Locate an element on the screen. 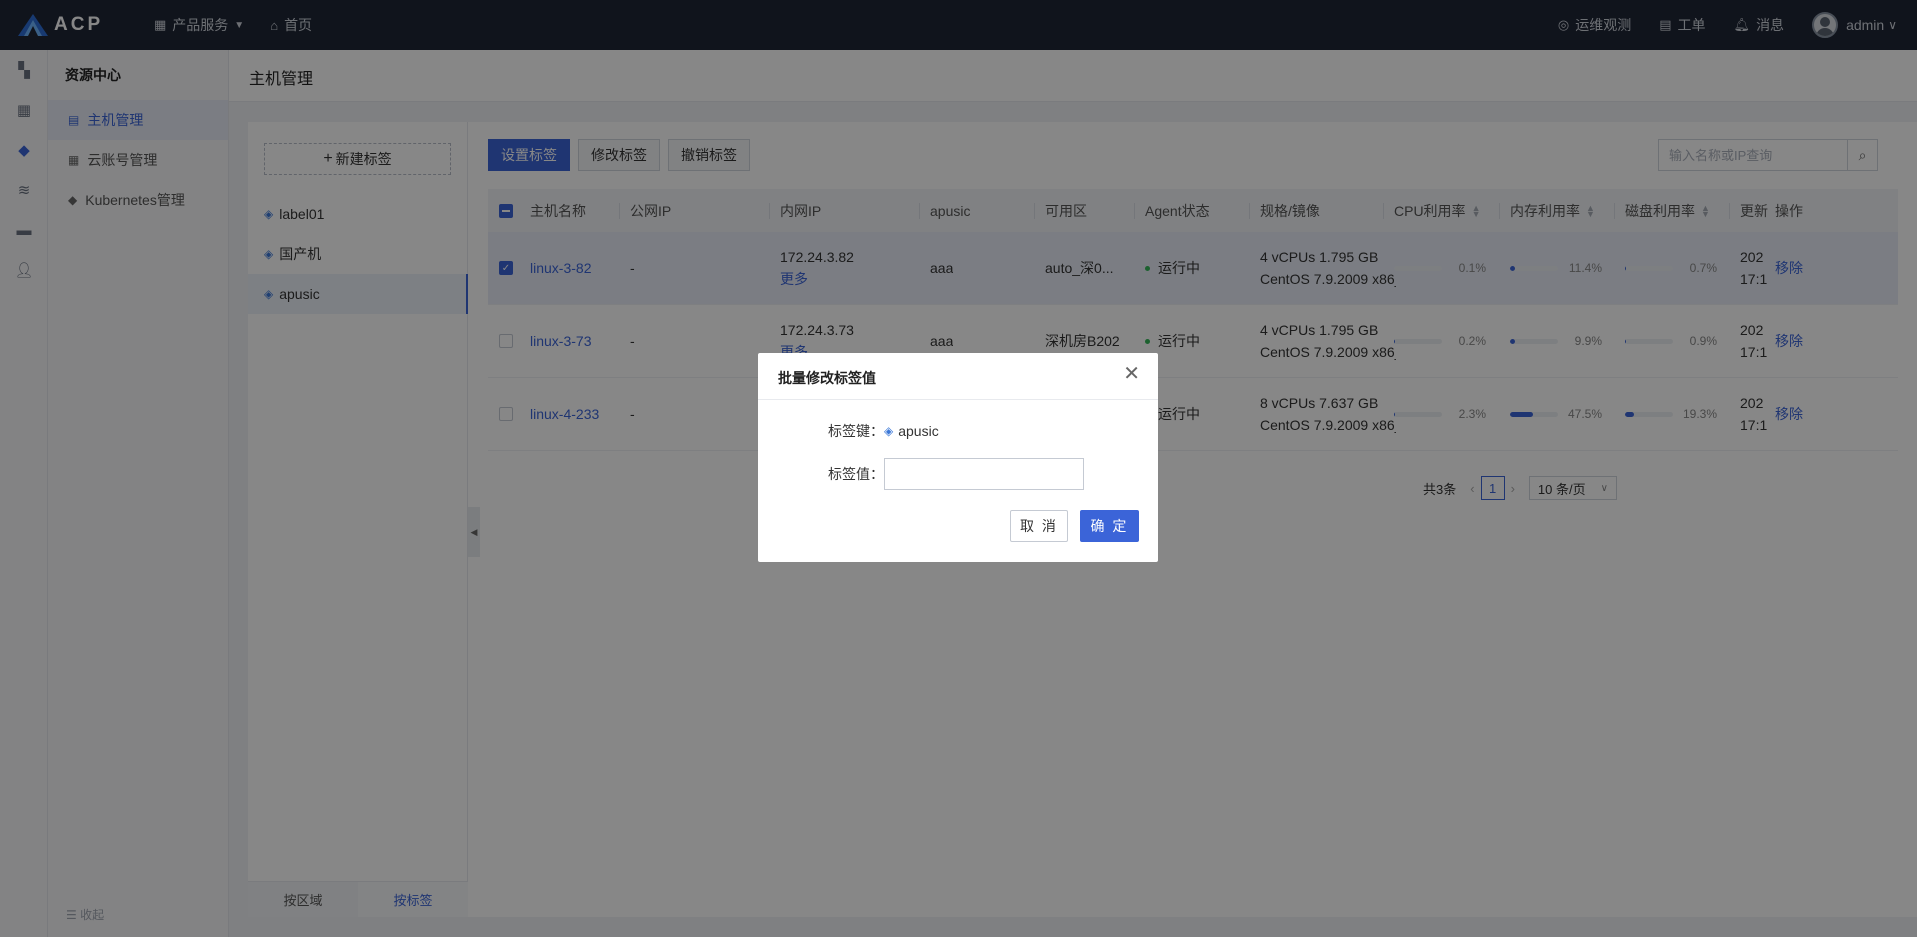 The width and height of the screenshot is (1917, 937). batch-edit-tag-dialog: 批量修改标签值 ✕ 标签键： ◈ apusic 标签值： 取 消 确 定 is located at coordinates (958, 457).